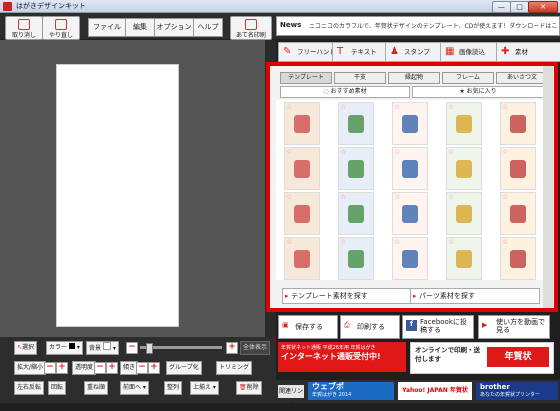  Describe the element at coordinates (107, 27) in the screenshot. I see `menu-file: ファイル` at that location.